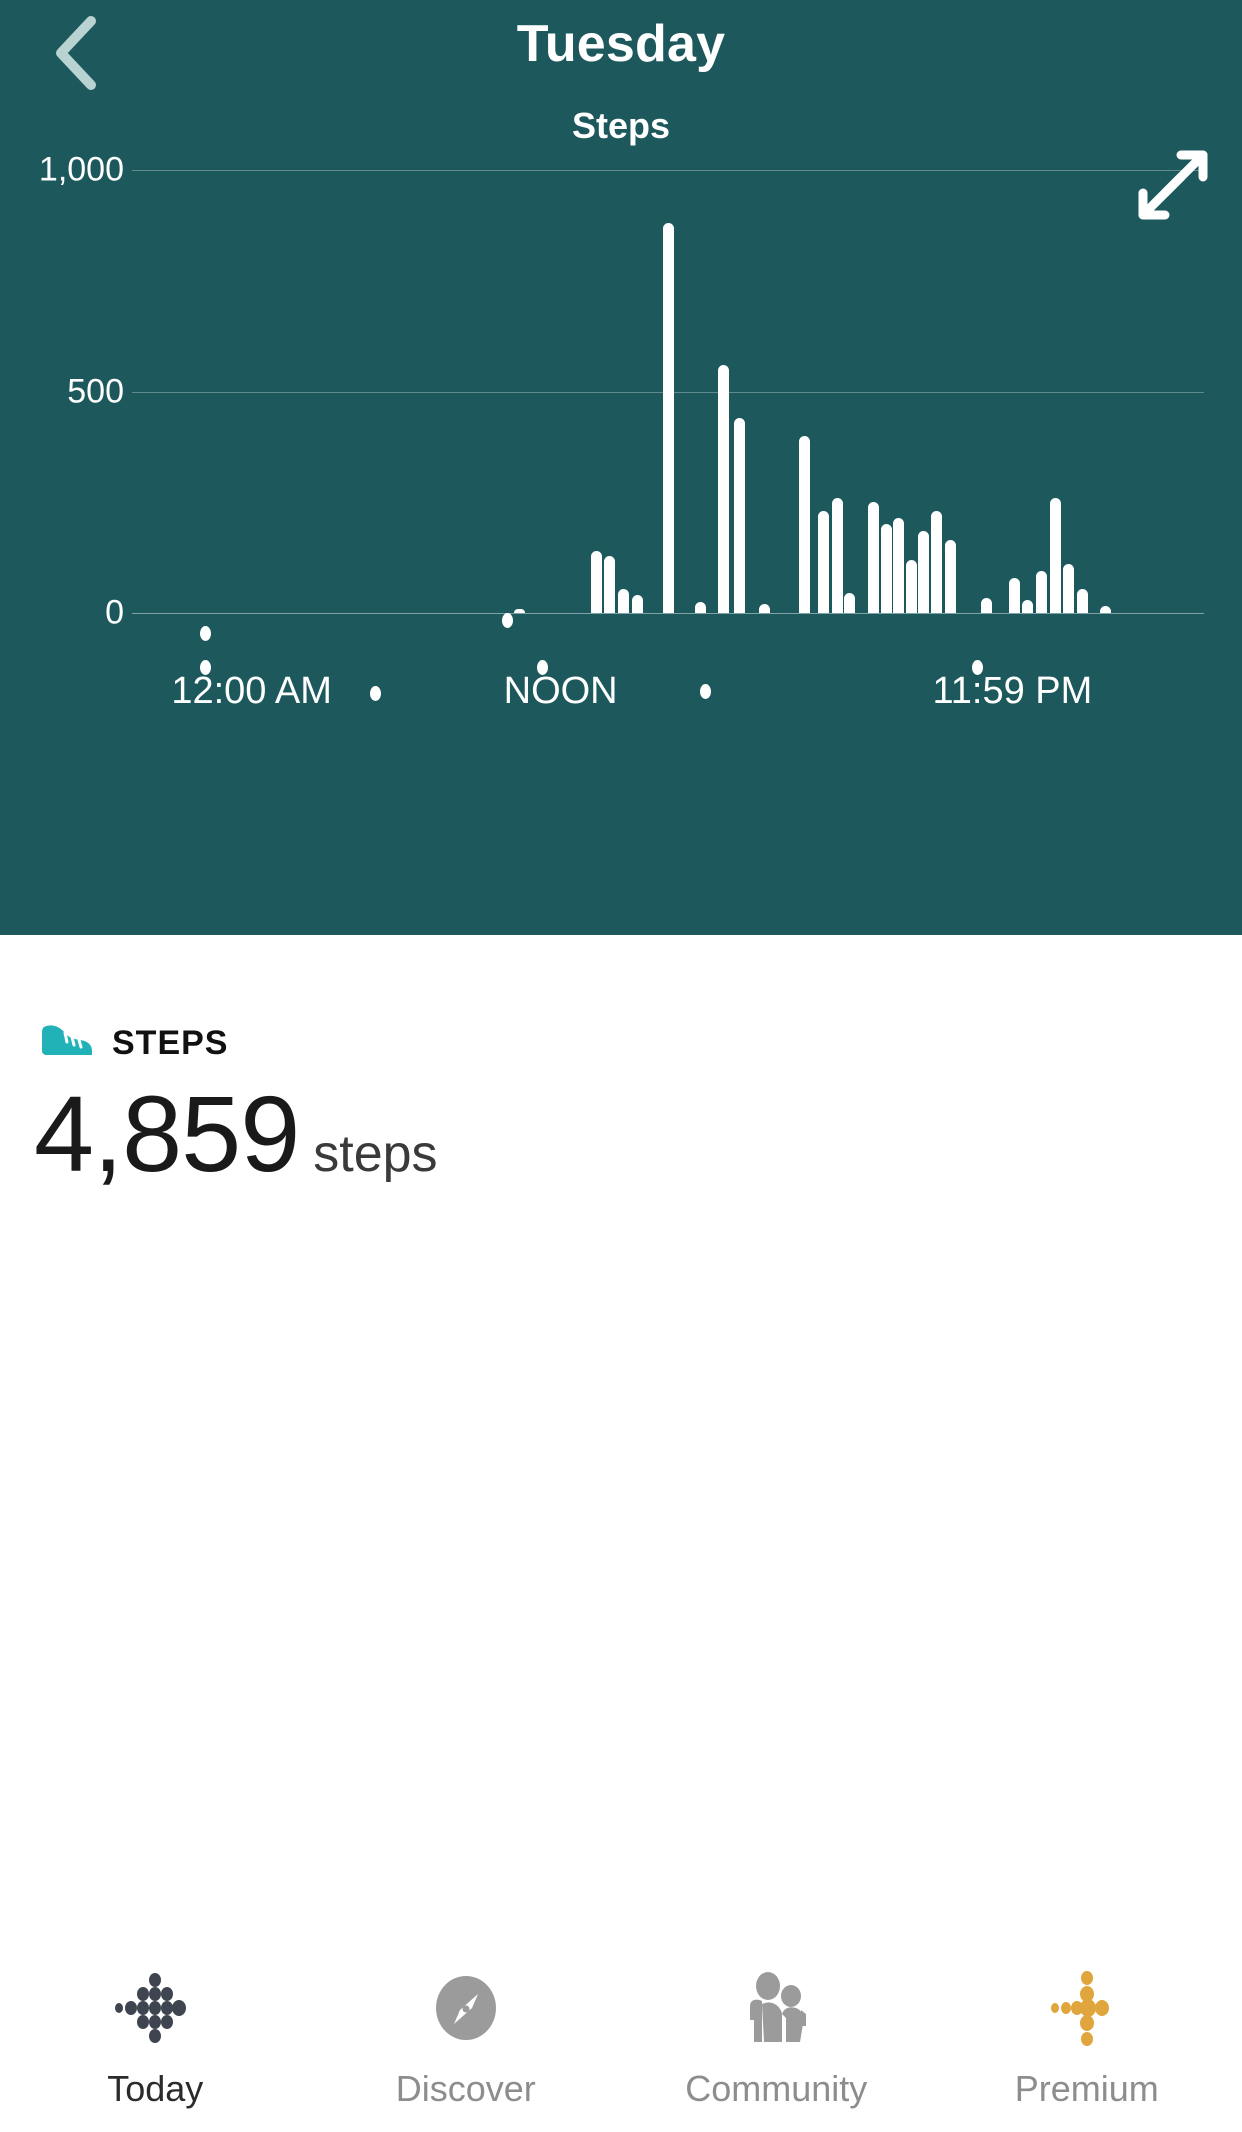 The image size is (1242, 2132). Describe the element at coordinates (95, 391) in the screenshot. I see `y-axis-label-500: 500` at that location.